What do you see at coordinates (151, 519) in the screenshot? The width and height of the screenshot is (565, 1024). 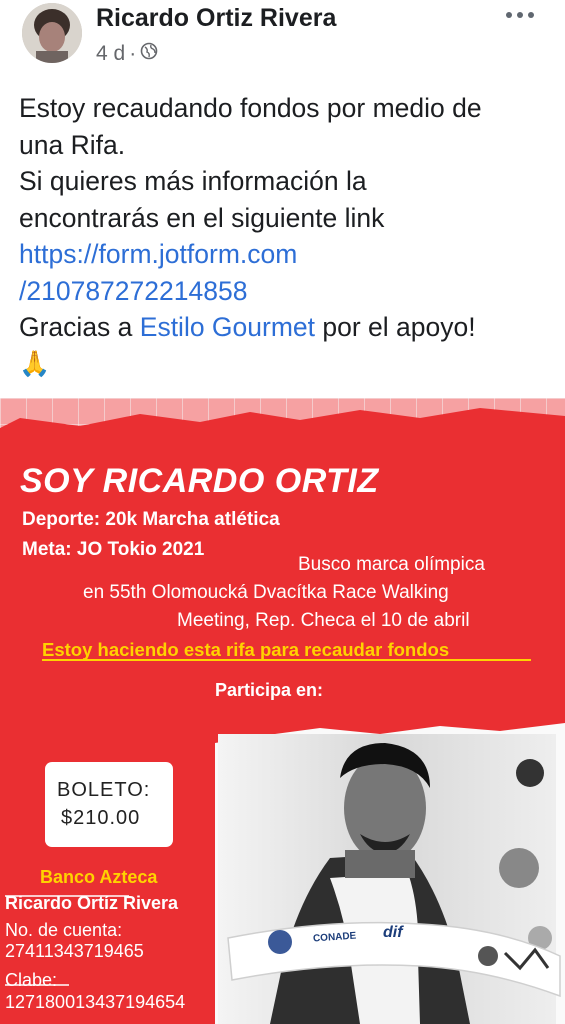 I see `flyer-sport: Deporte: 20k Marcha atlética` at bounding box center [151, 519].